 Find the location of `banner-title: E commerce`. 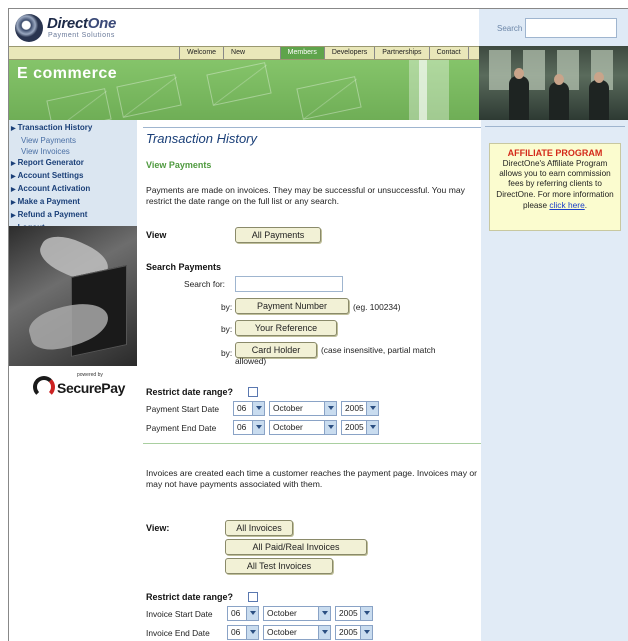

banner-title: E commerce is located at coordinates (67, 73).